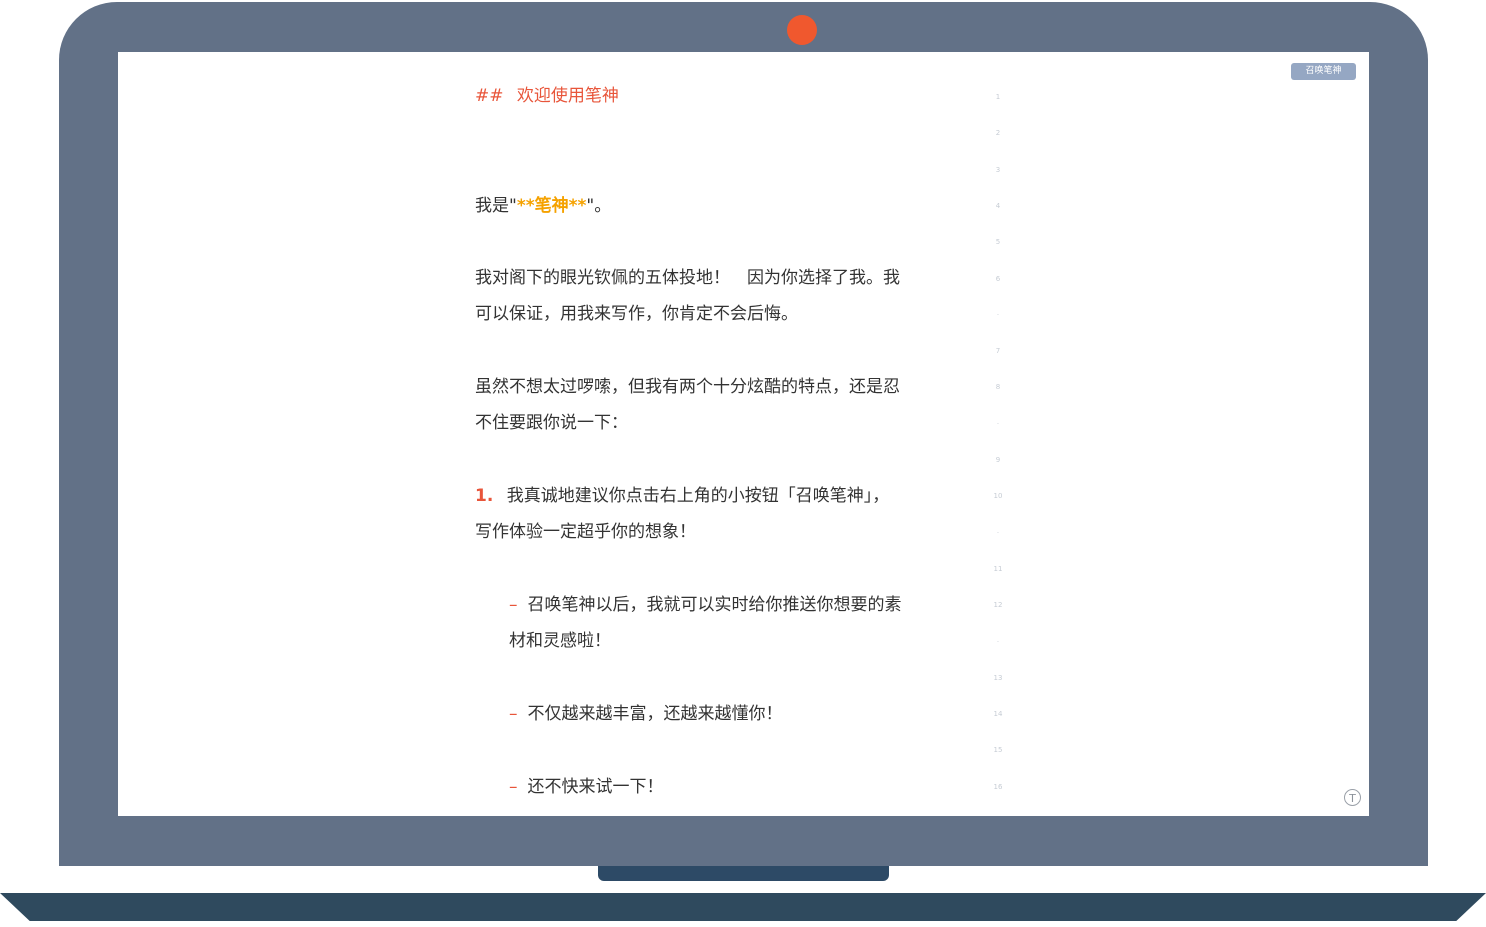 This screenshot has height=927, width=1486. I want to click on bullet-1-line1: – 召唤笔神以后，我就可以实时给你推送你想要的素, so click(705, 605).